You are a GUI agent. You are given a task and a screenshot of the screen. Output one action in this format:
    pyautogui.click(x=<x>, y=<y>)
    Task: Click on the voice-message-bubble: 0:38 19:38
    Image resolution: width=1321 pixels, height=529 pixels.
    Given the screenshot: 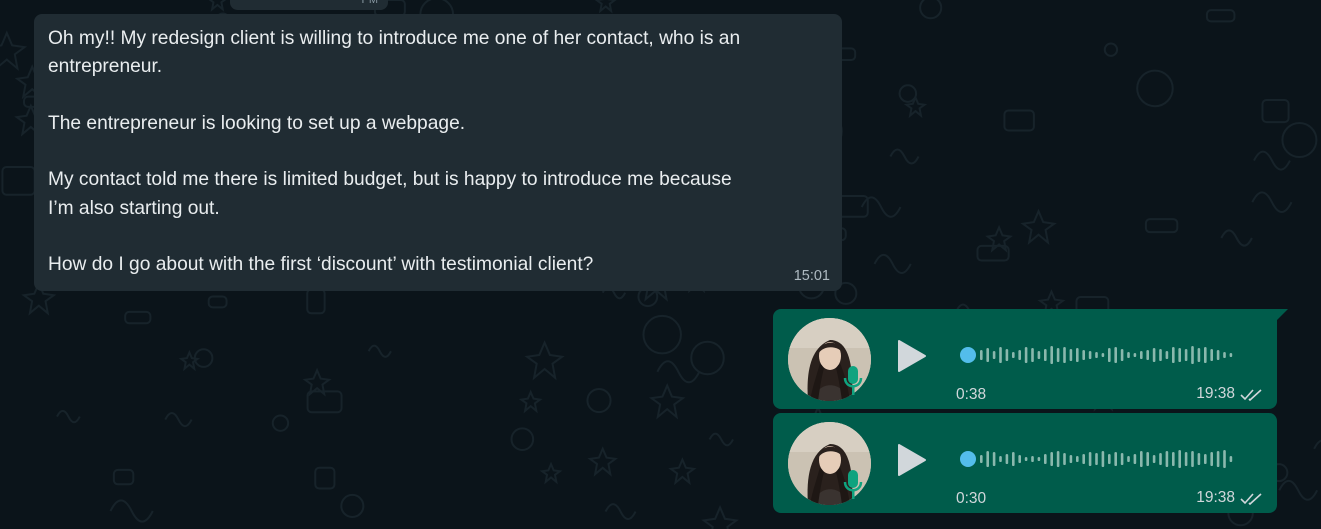 What is the action you would take?
    pyautogui.click(x=1025, y=359)
    